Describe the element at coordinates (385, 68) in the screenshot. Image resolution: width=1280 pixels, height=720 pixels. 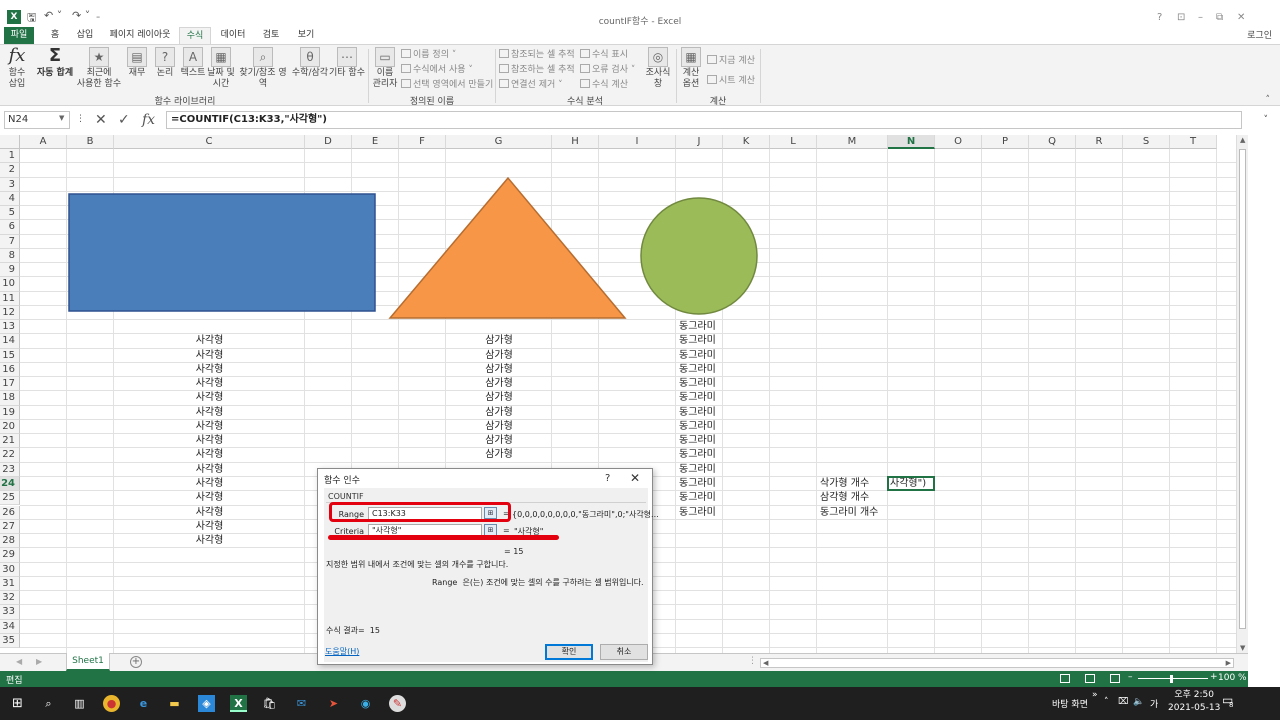
I see `name-manager-button: ▭ 이름 관리자` at that location.